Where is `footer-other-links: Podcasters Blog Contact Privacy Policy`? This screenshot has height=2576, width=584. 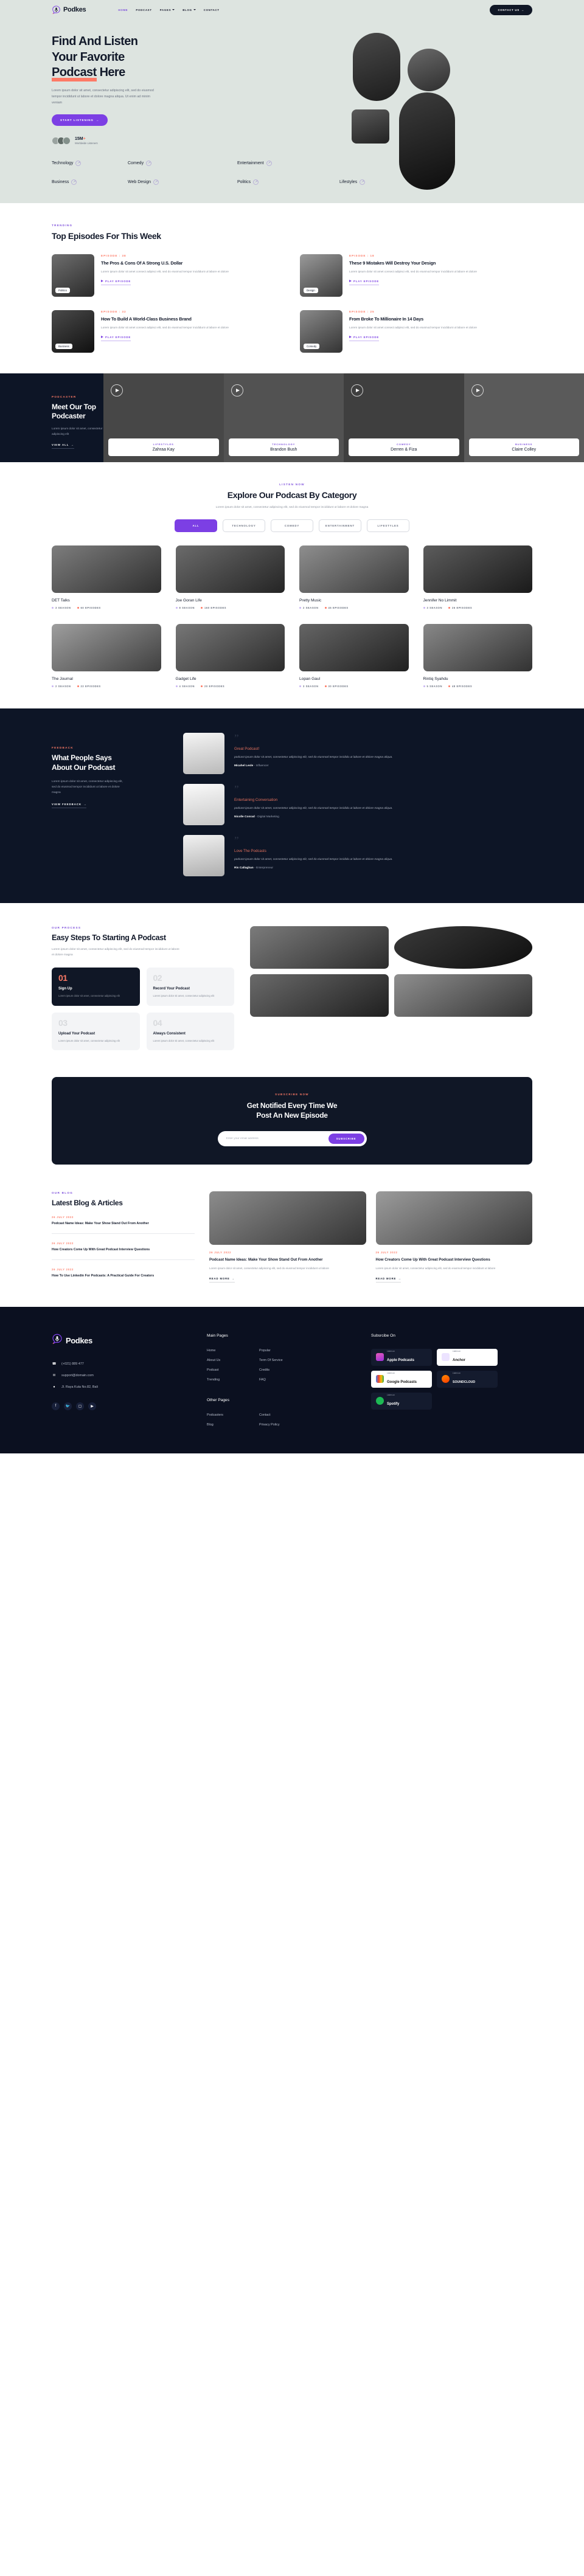
footer-other-links: Podcasters Blog Contact Privacy Policy is located at coordinates (277, 1420).